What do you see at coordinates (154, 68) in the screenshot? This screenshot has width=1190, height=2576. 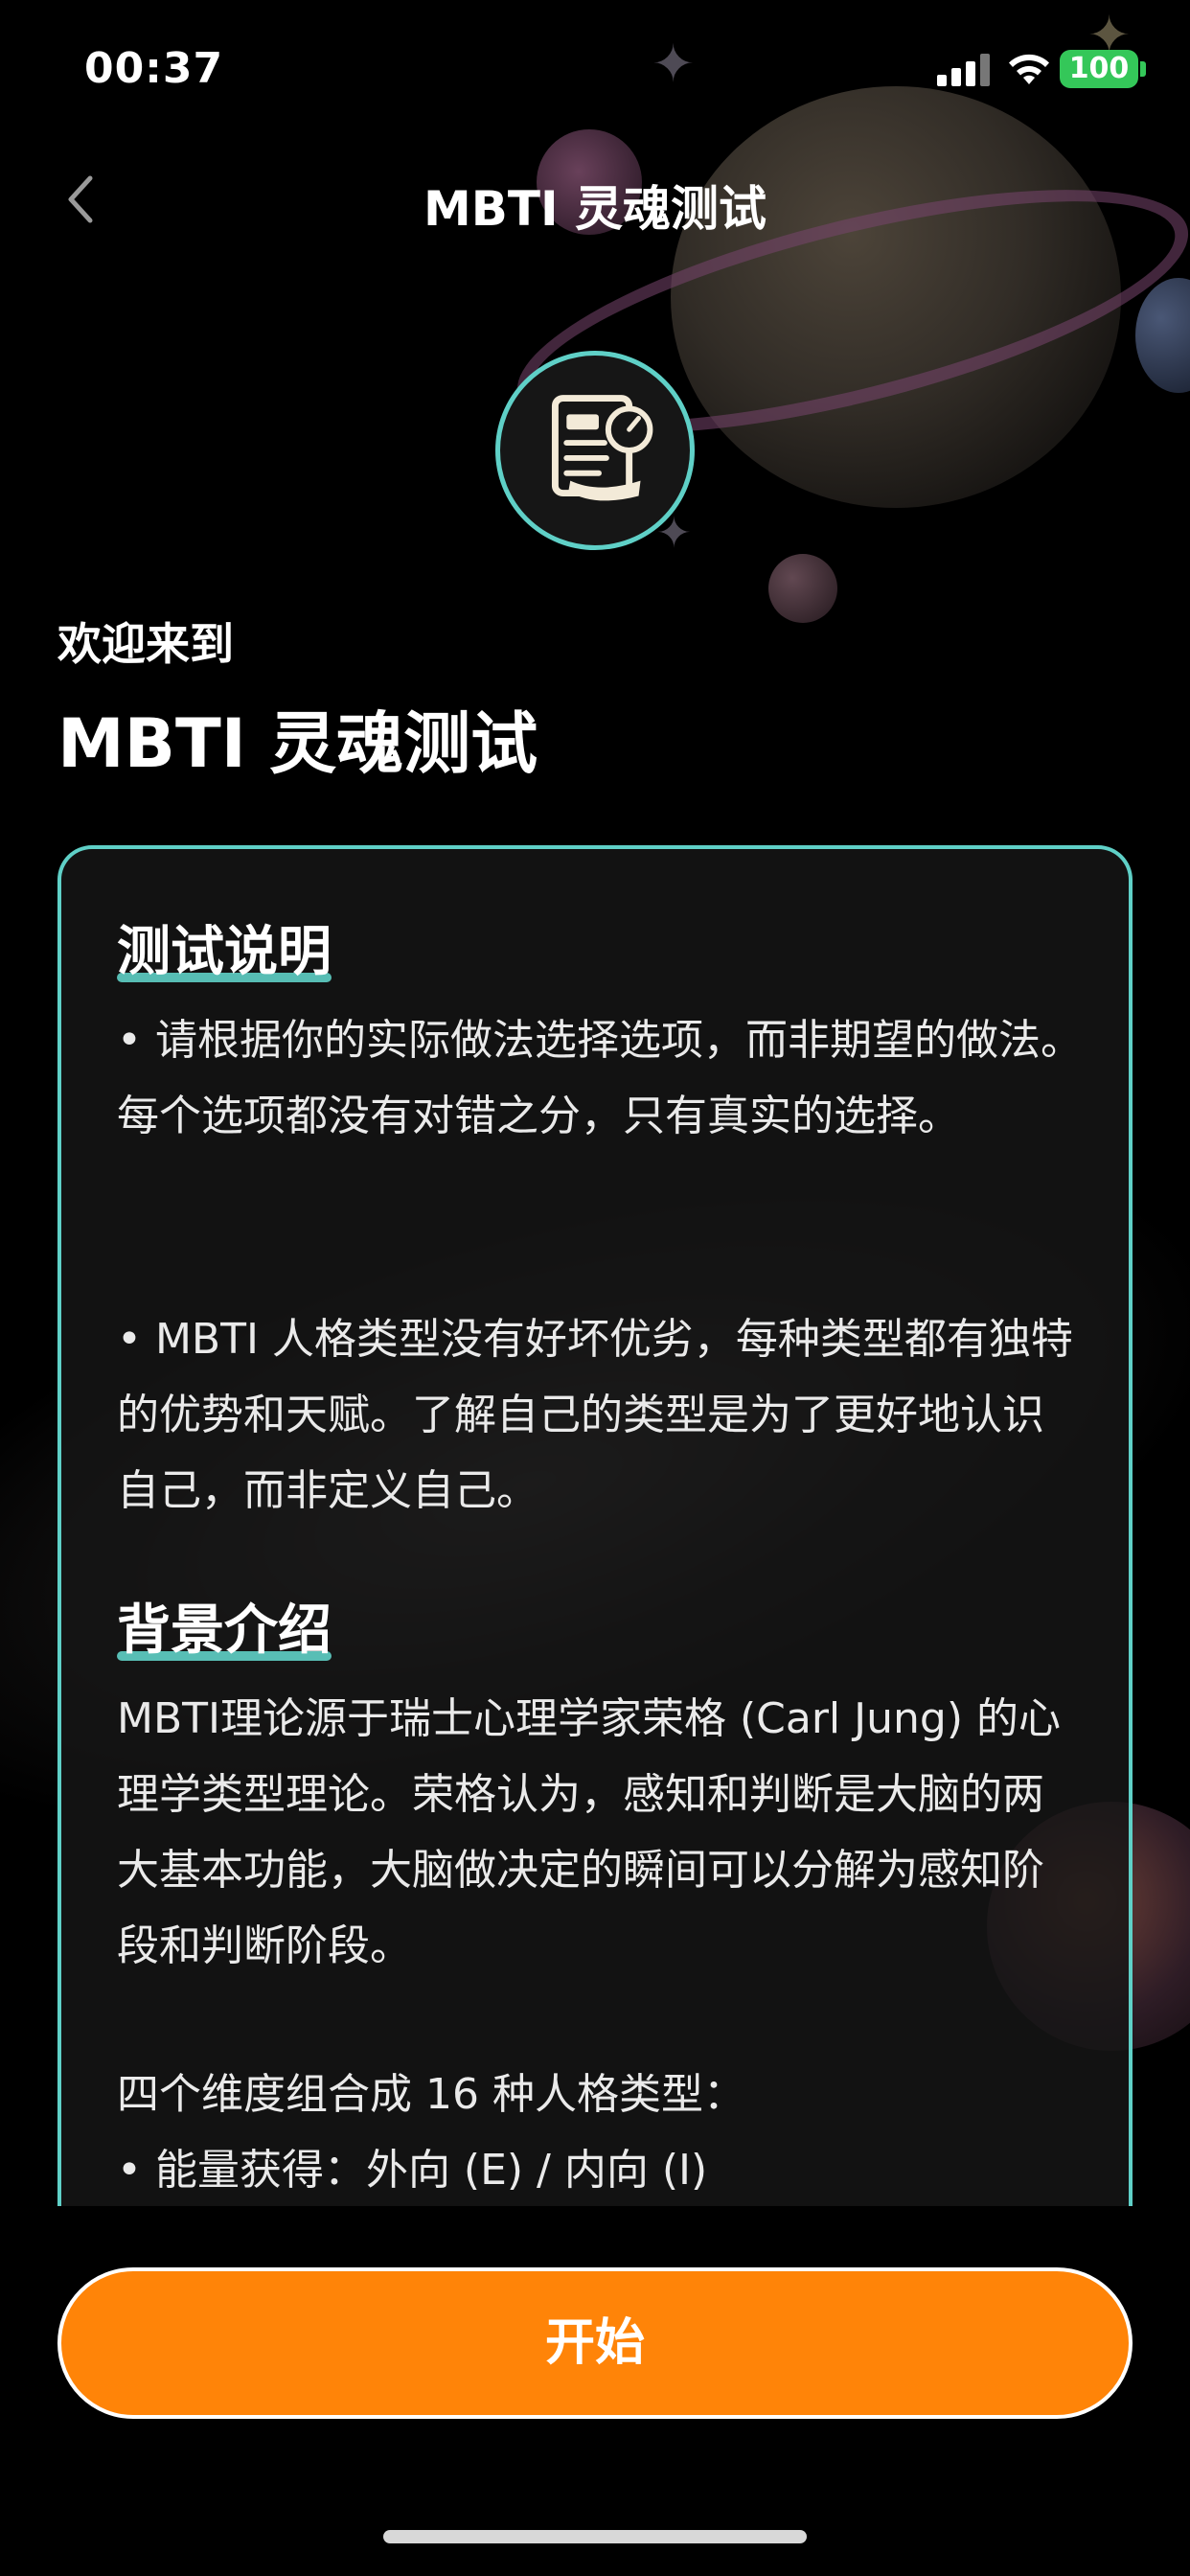 I see `status-time: 00:37` at bounding box center [154, 68].